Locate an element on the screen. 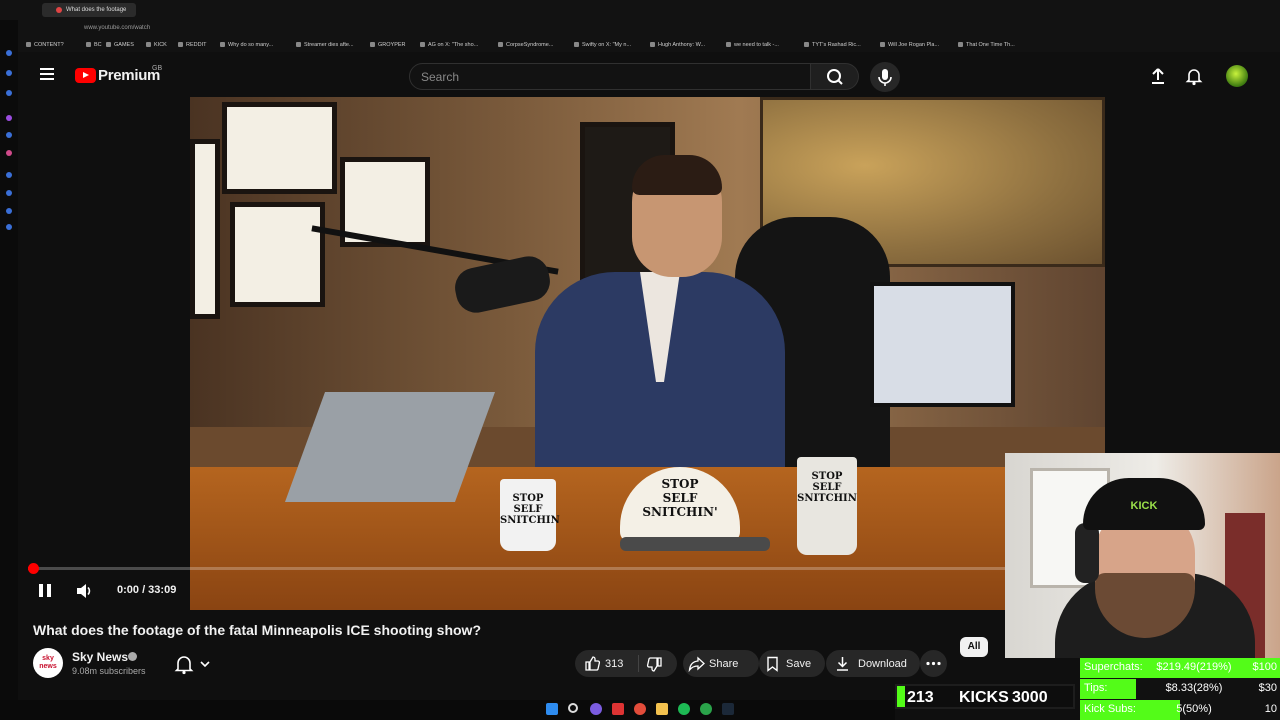  search-button is located at coordinates (835, 76).